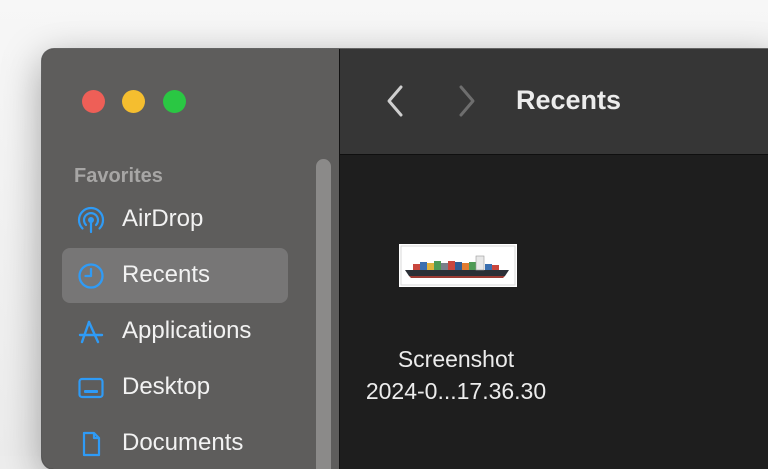 The width and height of the screenshot is (768, 469). Describe the element at coordinates (91, 220) in the screenshot. I see `airdrop-icon` at that location.